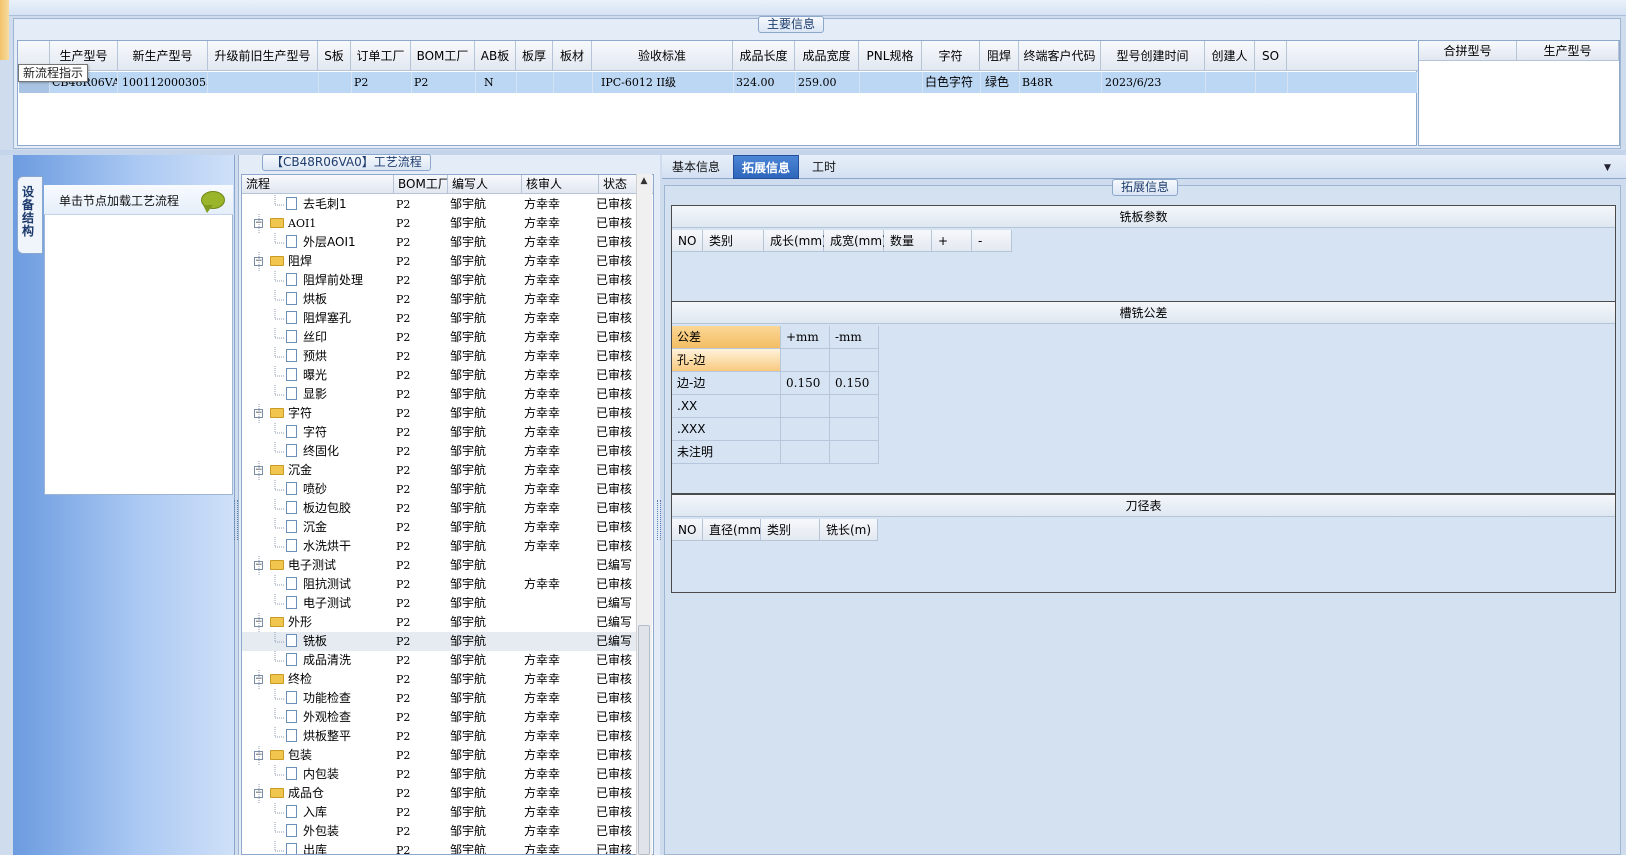 The height and width of the screenshot is (855, 1626). Describe the element at coordinates (696, 167) in the screenshot. I see `tab-basic-info: 基本信息` at that location.